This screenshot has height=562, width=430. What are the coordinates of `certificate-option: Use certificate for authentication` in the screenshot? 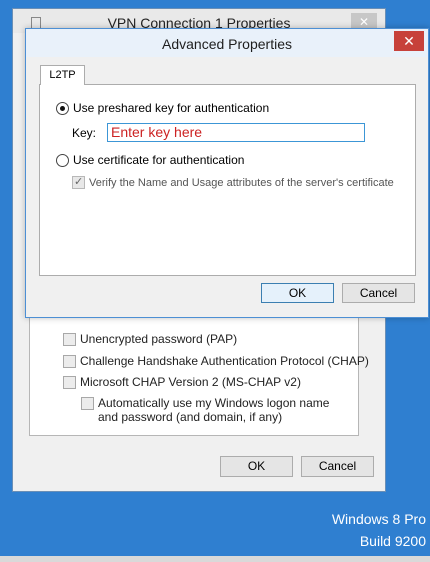 It's located at (150, 160).